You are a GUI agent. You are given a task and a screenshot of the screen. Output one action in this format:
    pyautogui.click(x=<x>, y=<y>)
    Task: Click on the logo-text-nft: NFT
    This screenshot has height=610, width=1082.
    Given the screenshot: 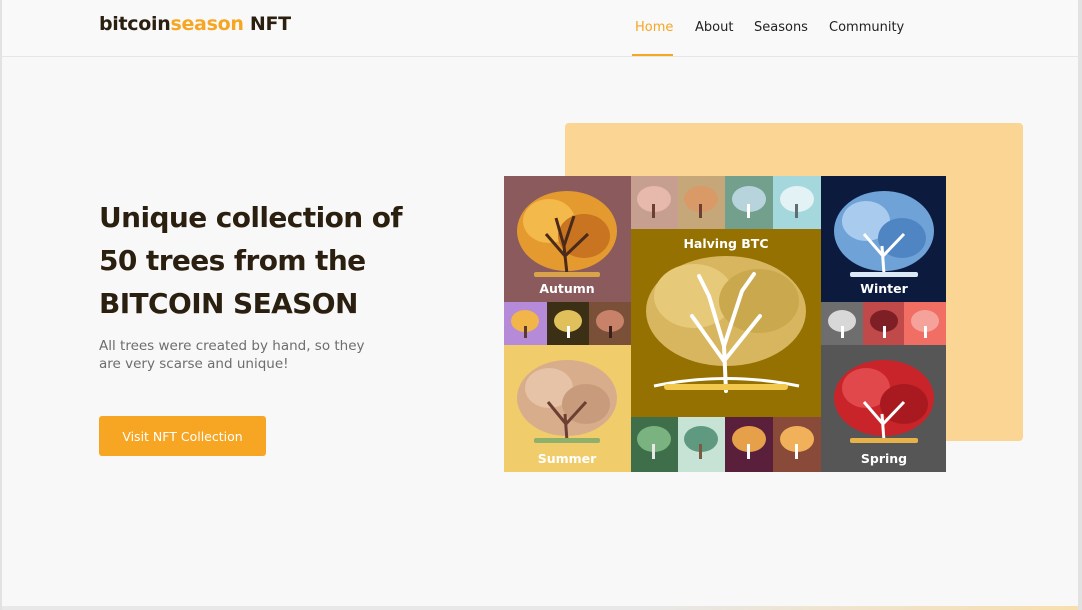 What is the action you would take?
    pyautogui.click(x=267, y=24)
    